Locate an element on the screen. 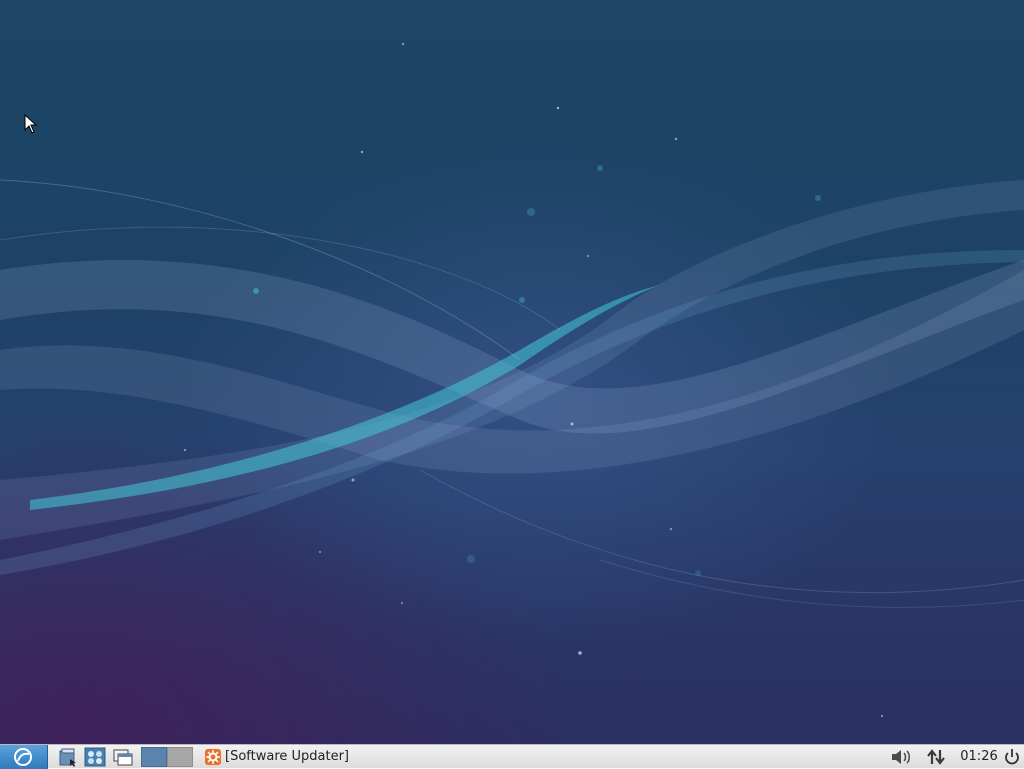 The height and width of the screenshot is (769, 1024). volume-icon is located at coordinates (901, 757).